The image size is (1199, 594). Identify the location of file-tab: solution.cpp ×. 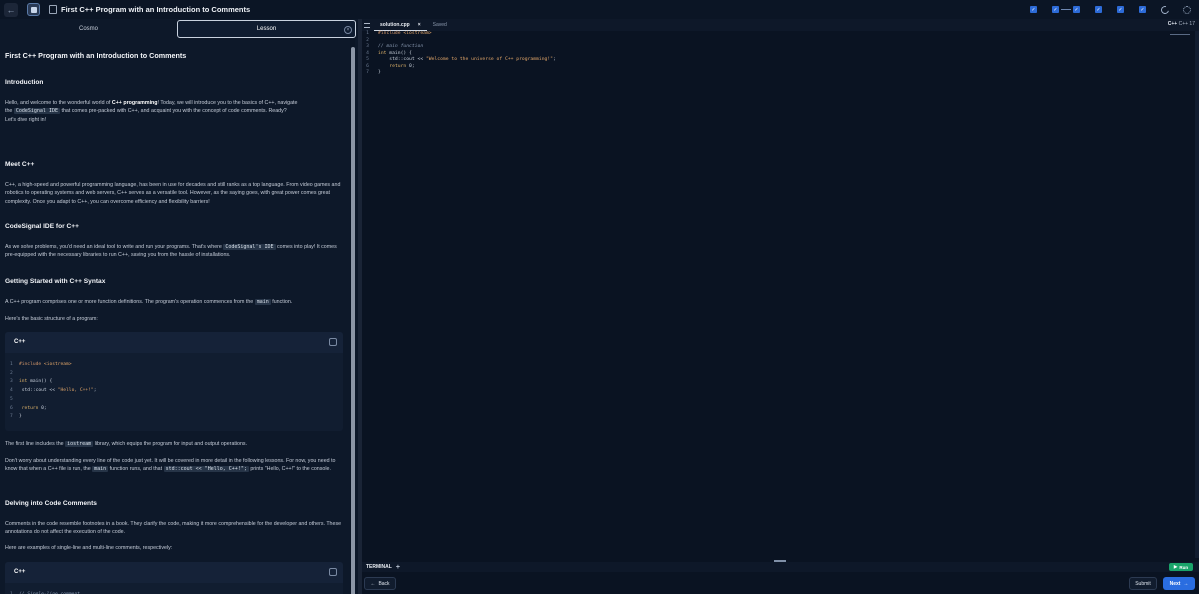
(400, 25).